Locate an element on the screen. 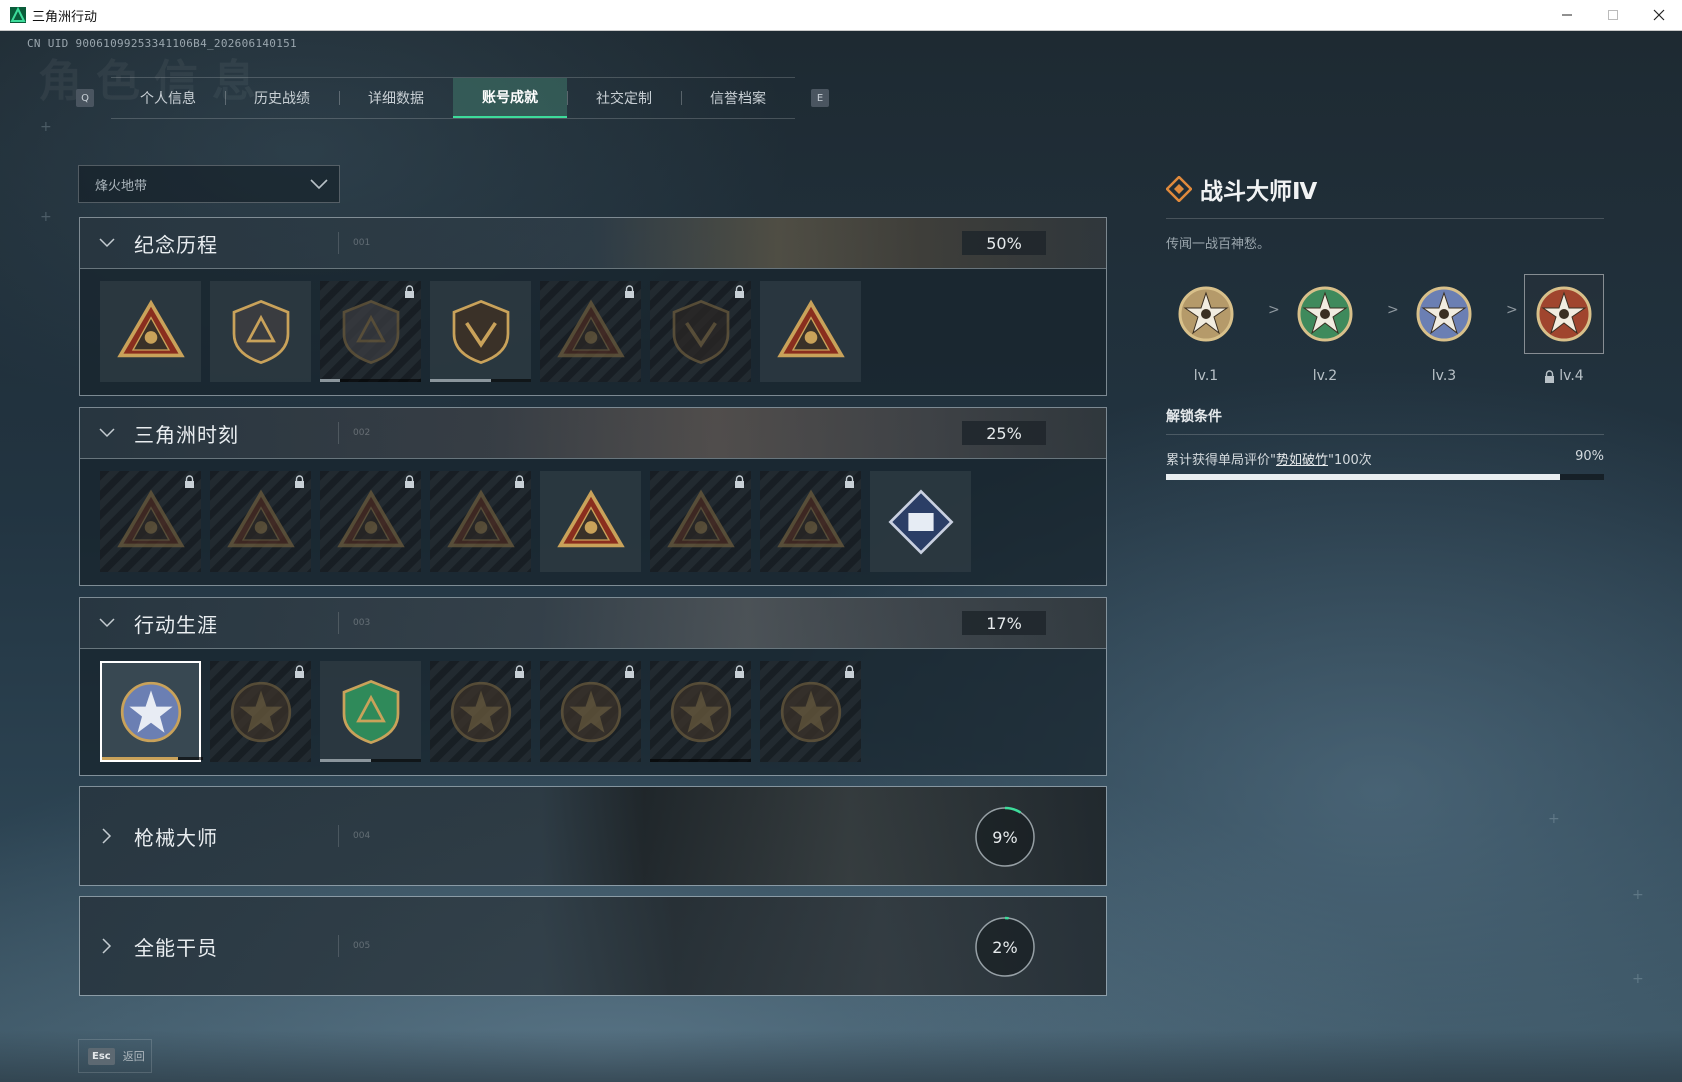  level-1: lv.1 is located at coordinates (1206, 329).